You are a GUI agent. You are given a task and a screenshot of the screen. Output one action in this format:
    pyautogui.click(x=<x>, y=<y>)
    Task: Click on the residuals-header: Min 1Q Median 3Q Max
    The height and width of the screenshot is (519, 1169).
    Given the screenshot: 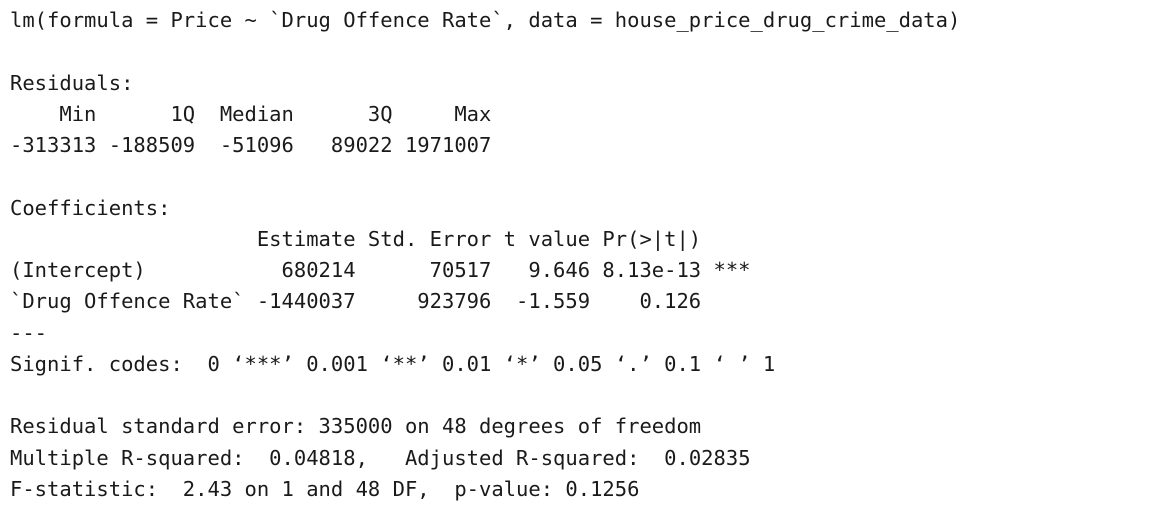 What is the action you would take?
    pyautogui.click(x=257, y=113)
    